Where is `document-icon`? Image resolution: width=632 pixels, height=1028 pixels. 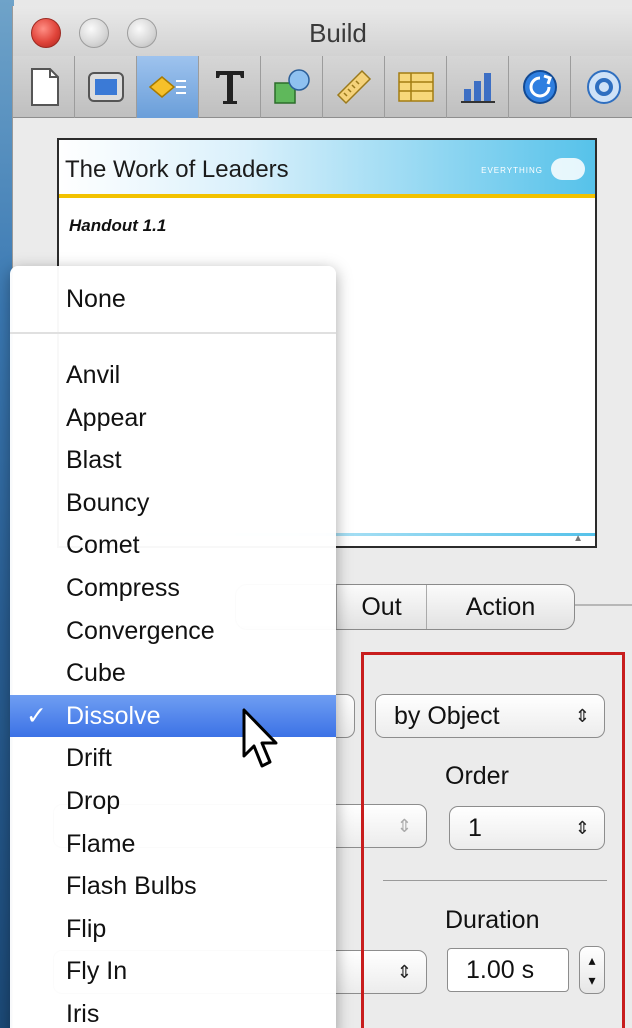 document-icon is located at coordinates (44, 87).